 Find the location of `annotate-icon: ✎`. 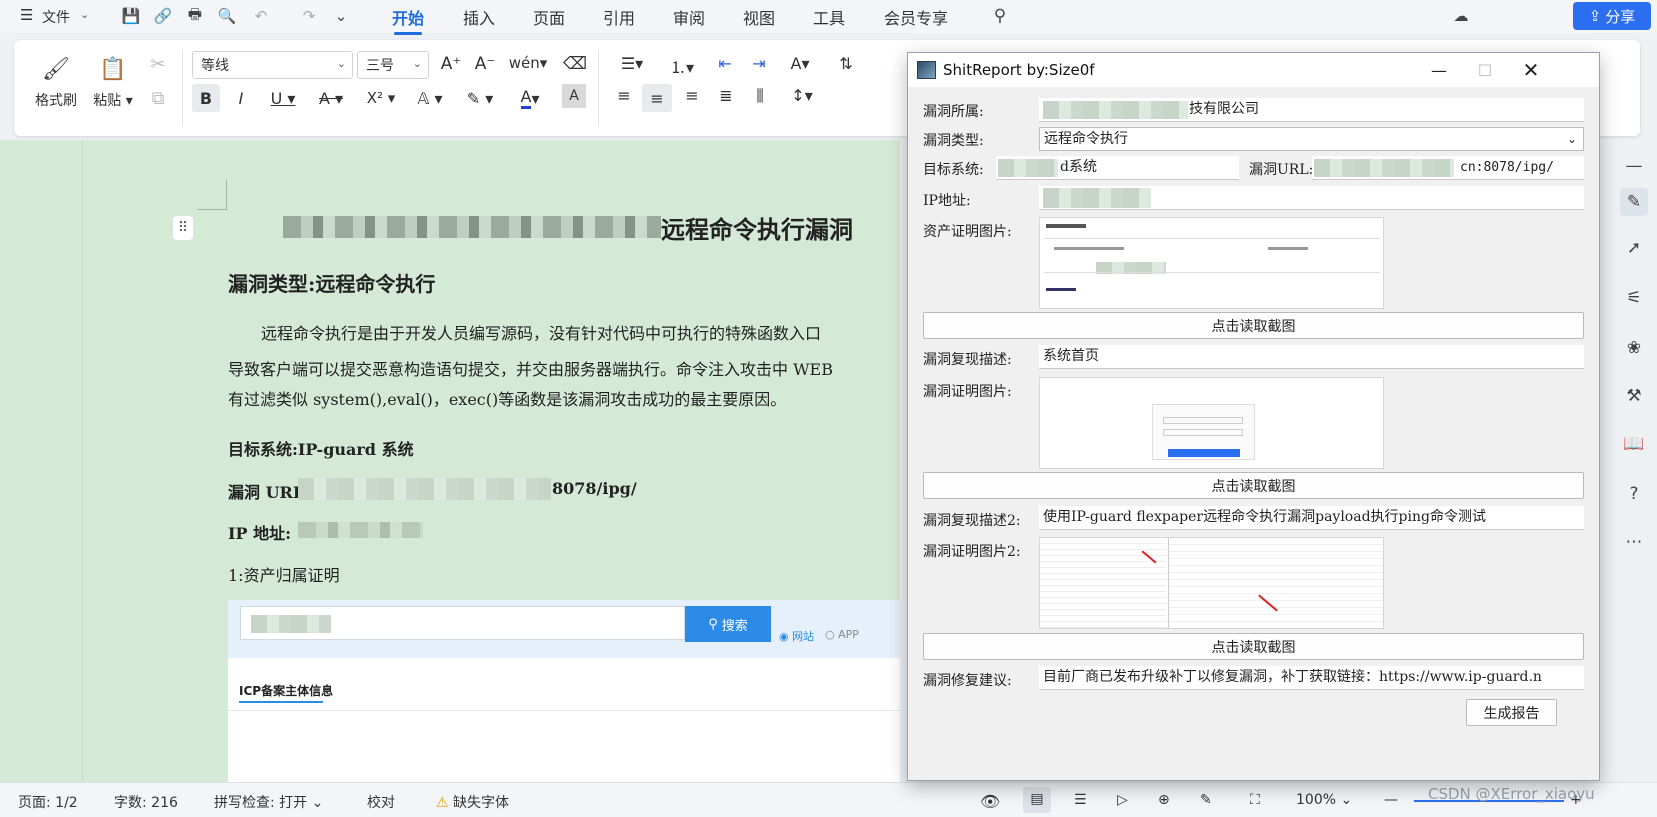

annotate-icon: ✎ is located at coordinates (1206, 800).